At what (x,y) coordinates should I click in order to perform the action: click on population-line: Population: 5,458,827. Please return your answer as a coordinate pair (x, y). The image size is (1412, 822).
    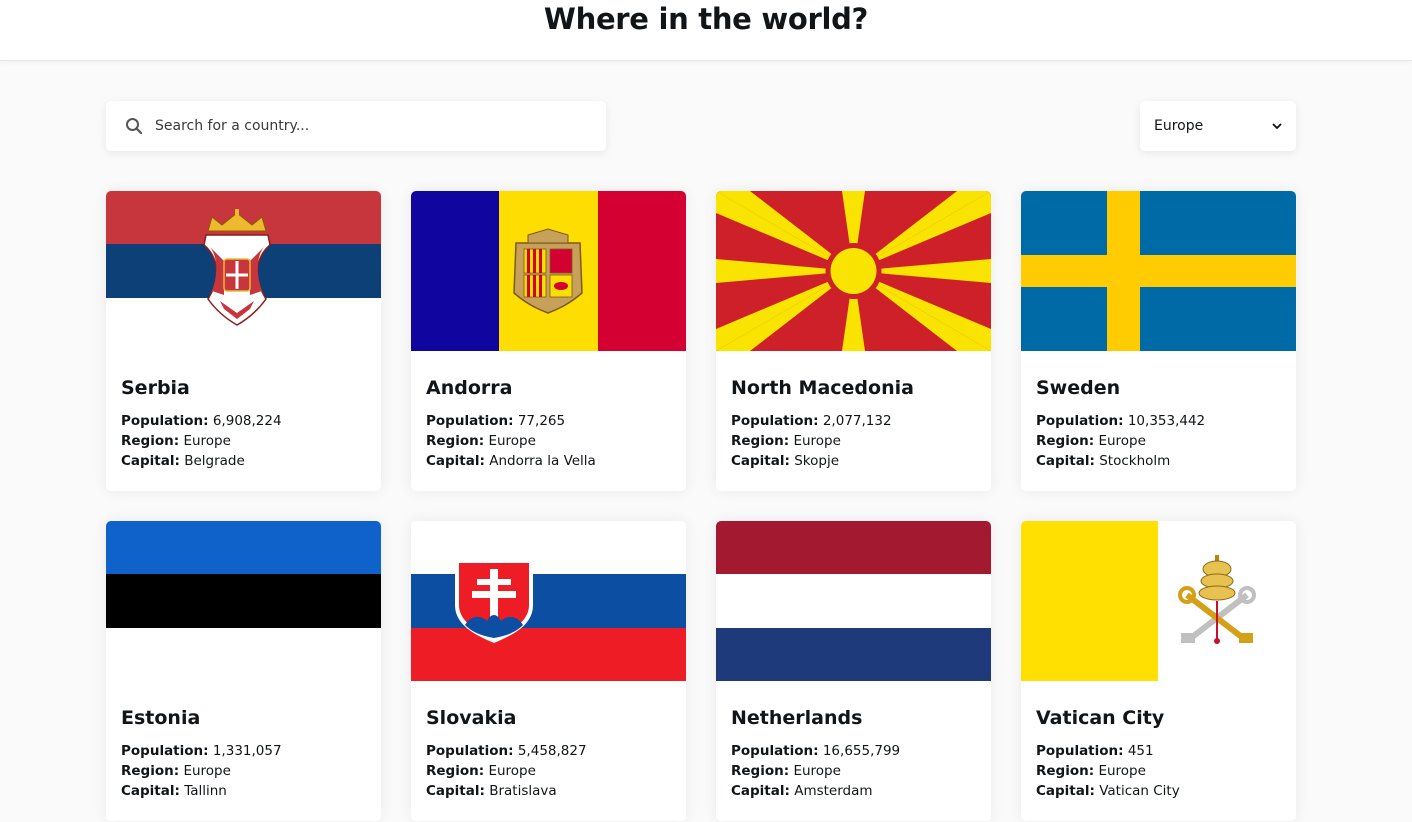
    Looking at the image, I should click on (548, 751).